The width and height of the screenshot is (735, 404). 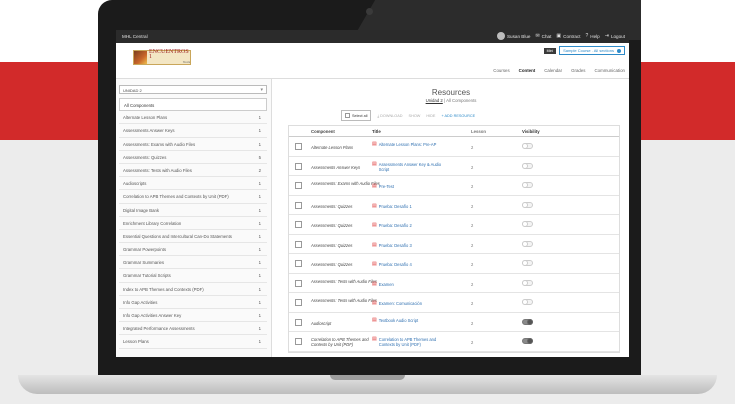 I want to click on user-menu: Susan Blue ✉ Chat ▣ Contract ? Help ⇥ Logout, so click(x=560, y=36).